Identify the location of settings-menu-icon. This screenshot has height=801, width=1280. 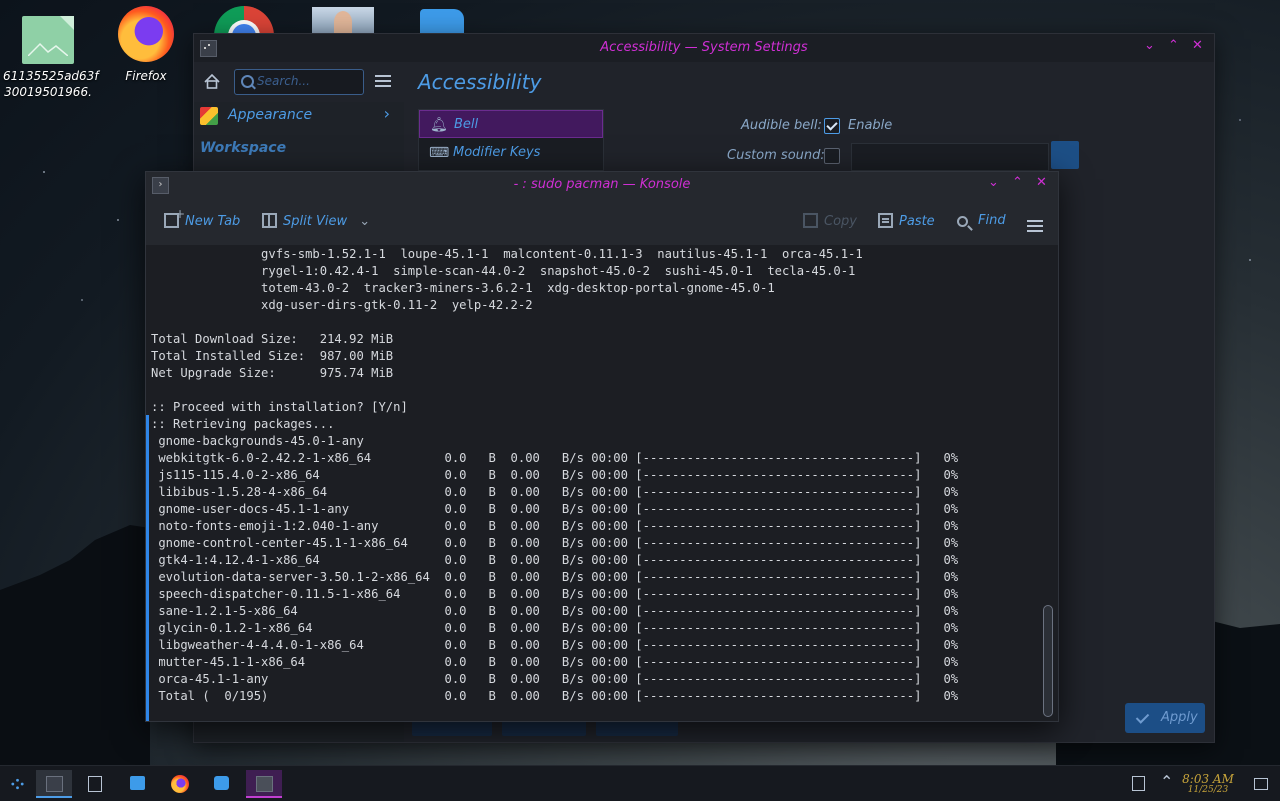
(383, 76).